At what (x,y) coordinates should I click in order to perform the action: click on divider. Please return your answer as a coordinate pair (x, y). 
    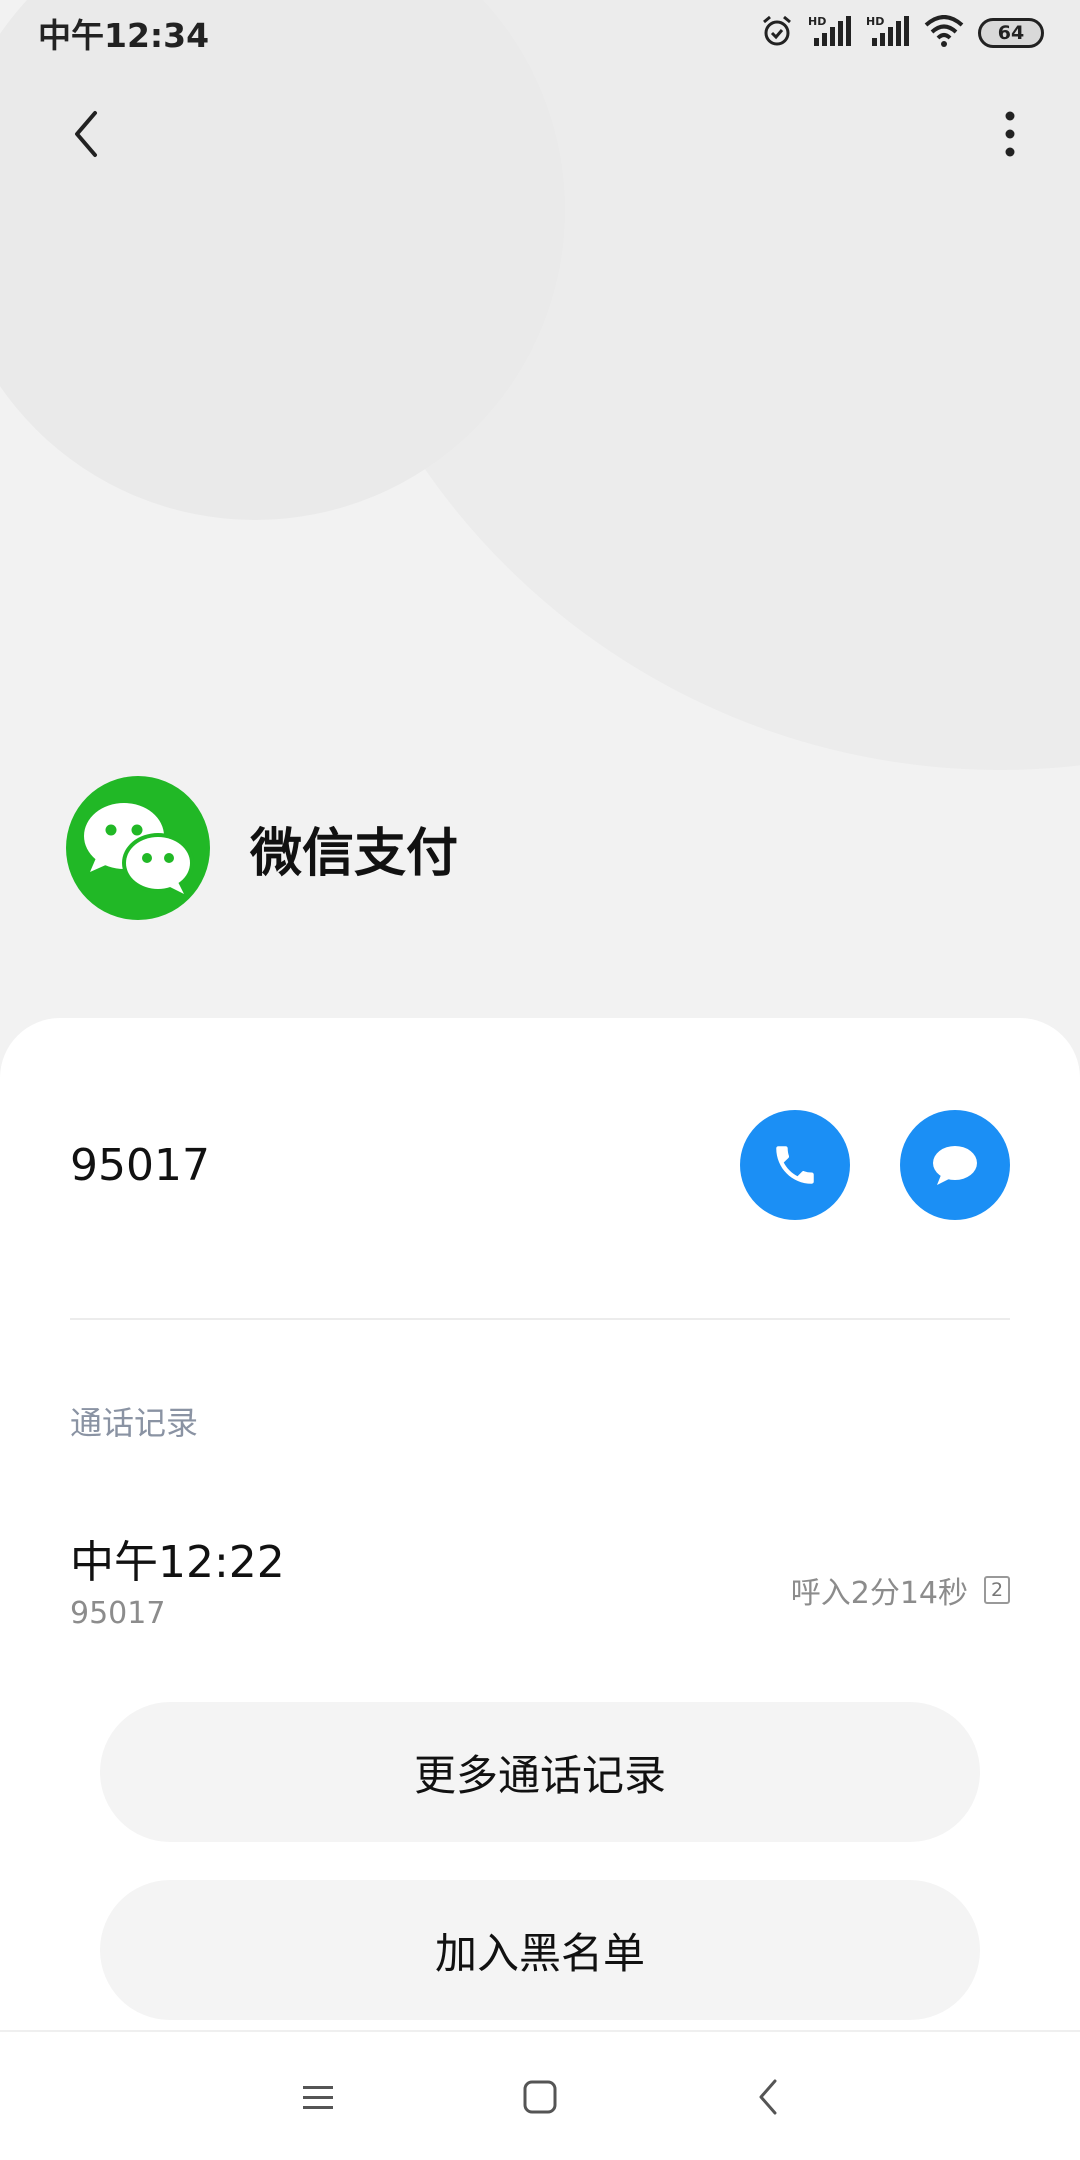
    Looking at the image, I should click on (540, 1319).